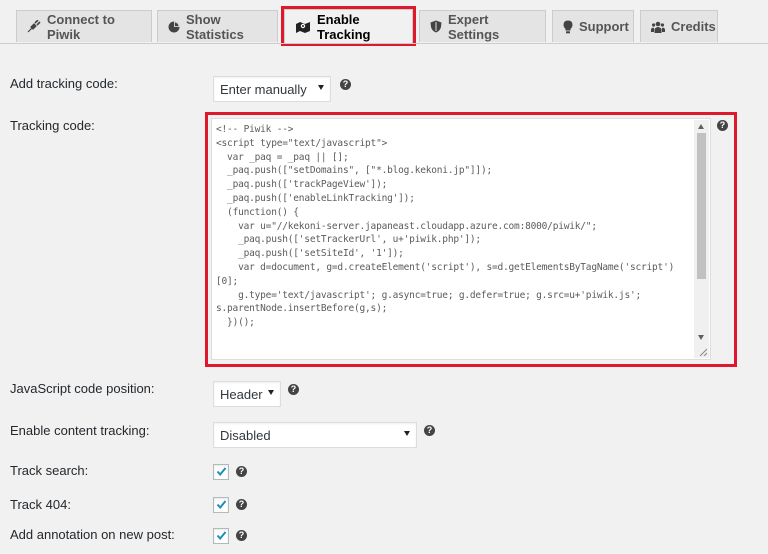 The image size is (768, 554). What do you see at coordinates (568, 26) in the screenshot?
I see `lightbulb-icon` at bounding box center [568, 26].